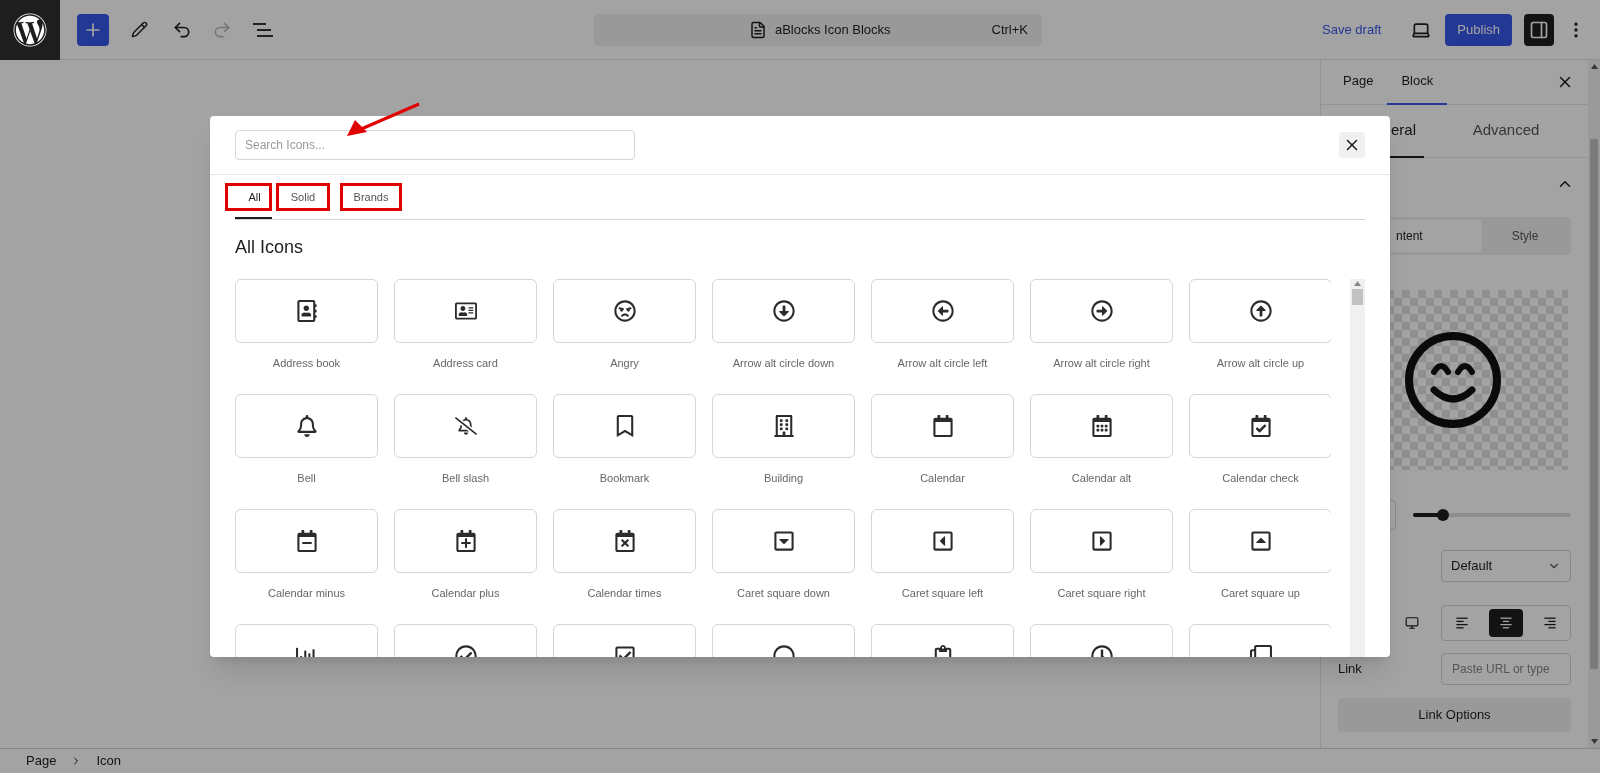  What do you see at coordinates (942, 478) in the screenshot?
I see `icon-label: Calendar` at bounding box center [942, 478].